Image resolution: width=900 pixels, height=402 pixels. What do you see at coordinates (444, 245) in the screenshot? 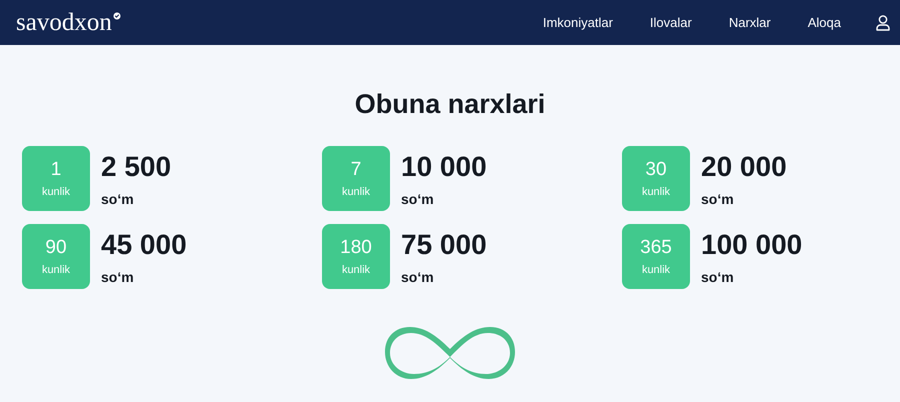
I see `price: 75 000` at bounding box center [444, 245].